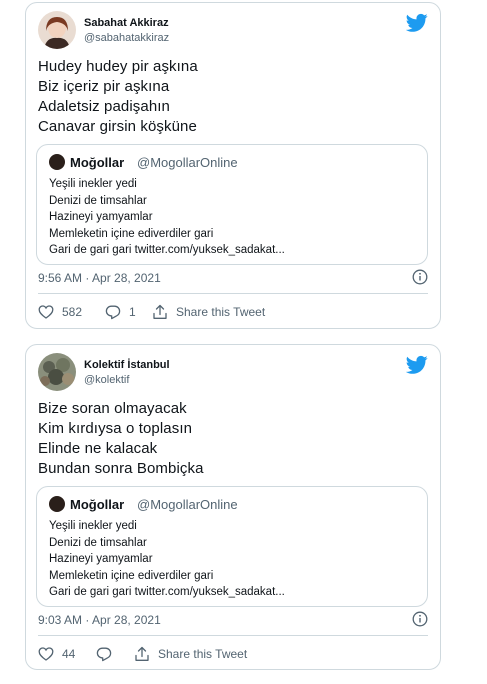 This screenshot has width=487, height=684. I want to click on like-button: 44, so click(68, 654).